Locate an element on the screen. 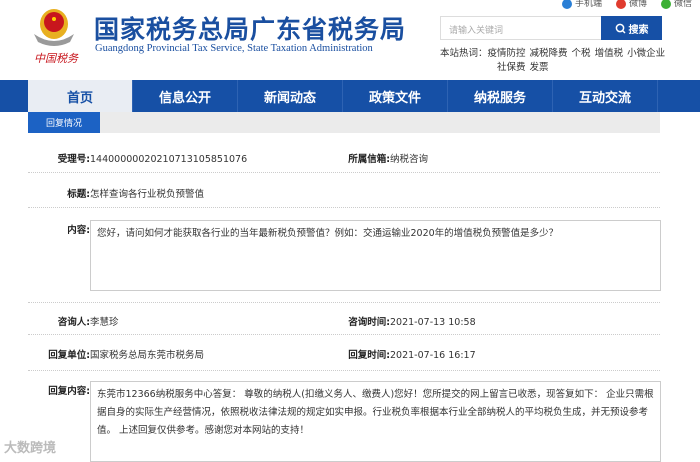  search-icon is located at coordinates (620, 28).